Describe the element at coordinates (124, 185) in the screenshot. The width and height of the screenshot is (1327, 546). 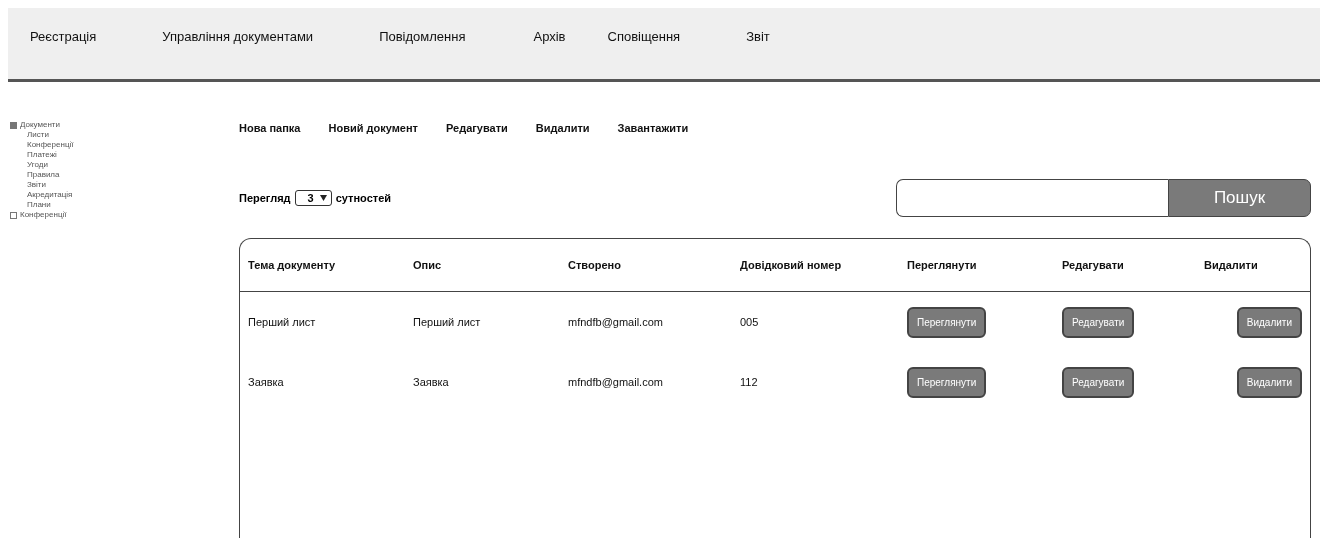
I see `tree-item: Звіти` at that location.